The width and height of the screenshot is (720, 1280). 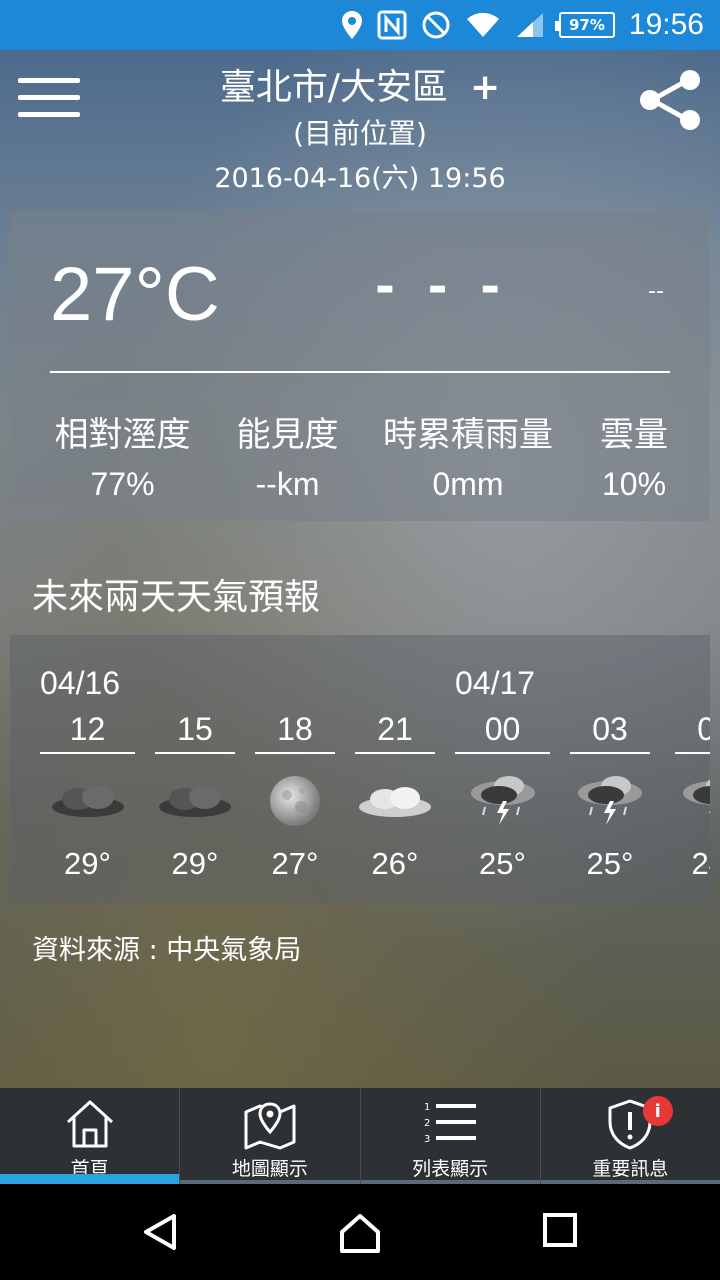 What do you see at coordinates (392, 25) in the screenshot?
I see `nfc-icon` at bounding box center [392, 25].